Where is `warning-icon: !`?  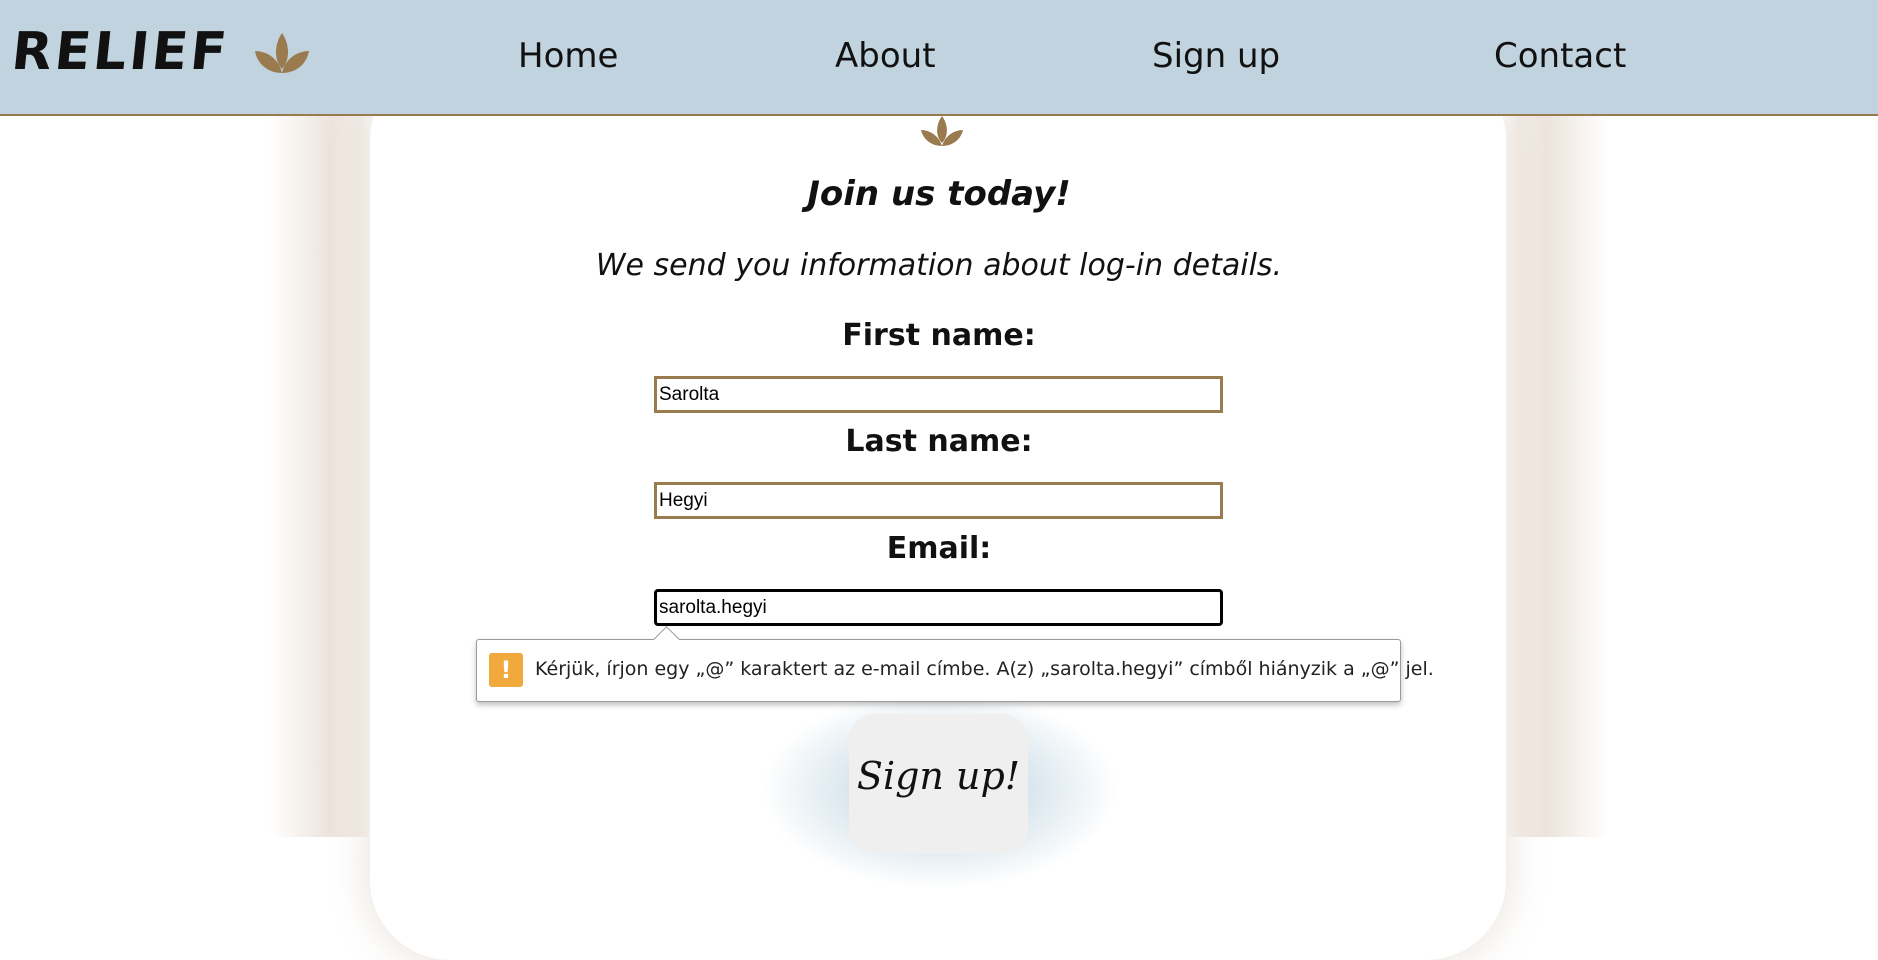 warning-icon: ! is located at coordinates (506, 670).